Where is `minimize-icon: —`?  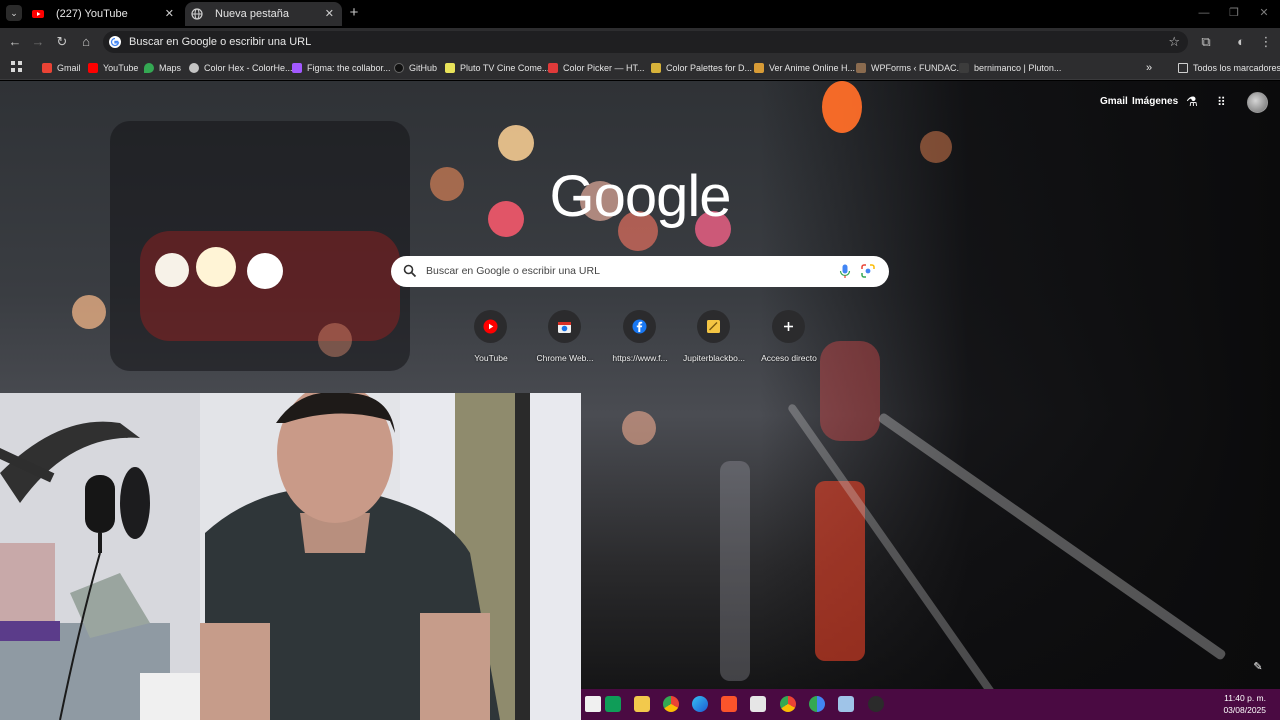
minimize-icon: — is located at coordinates (1204, 13).